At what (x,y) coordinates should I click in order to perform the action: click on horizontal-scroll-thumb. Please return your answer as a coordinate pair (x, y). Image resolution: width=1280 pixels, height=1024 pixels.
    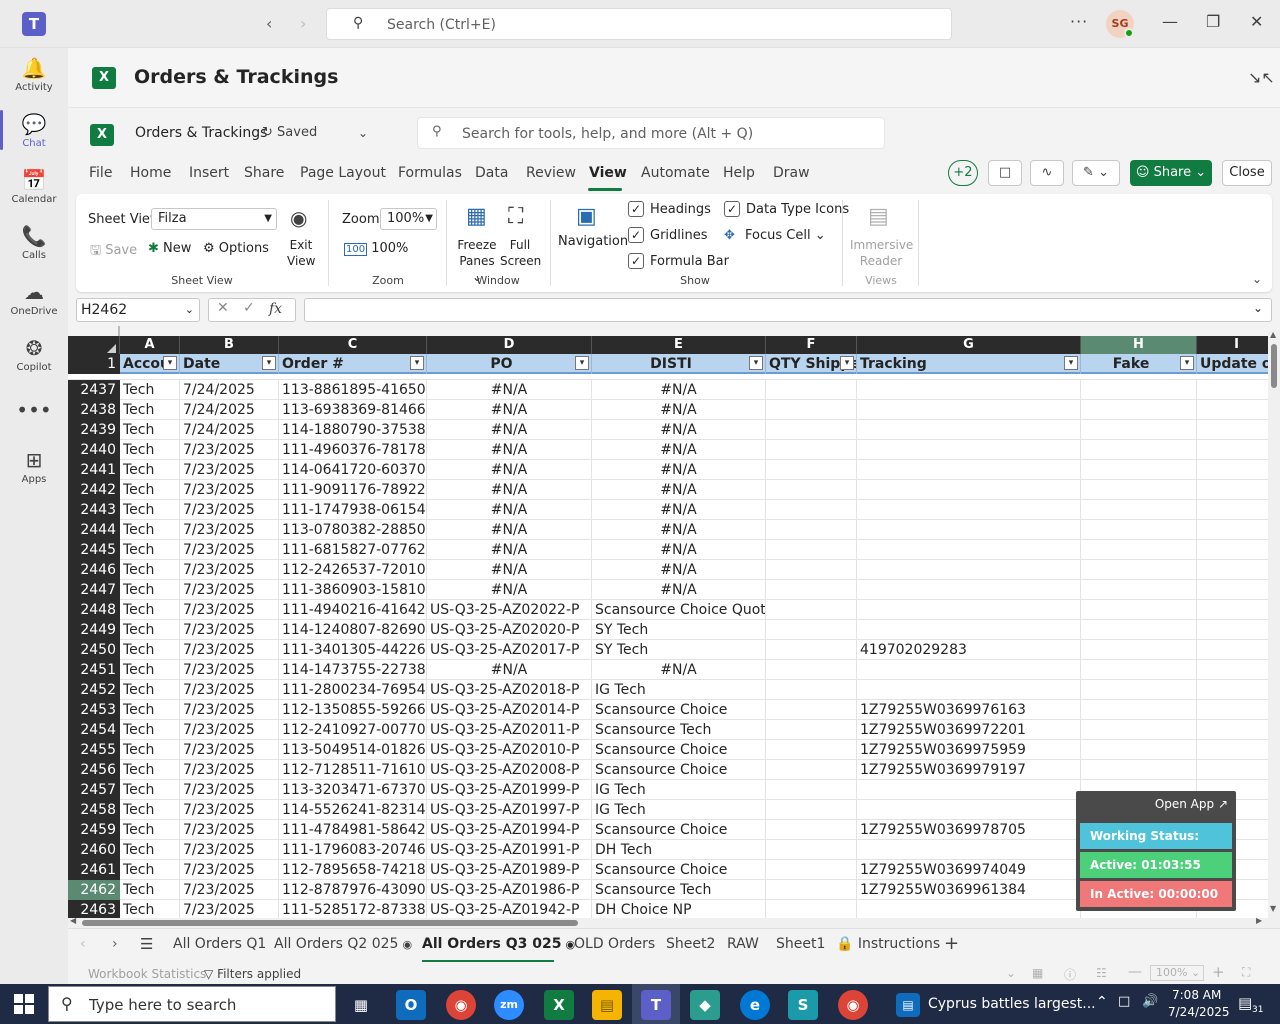
    Looking at the image, I should click on (330, 923).